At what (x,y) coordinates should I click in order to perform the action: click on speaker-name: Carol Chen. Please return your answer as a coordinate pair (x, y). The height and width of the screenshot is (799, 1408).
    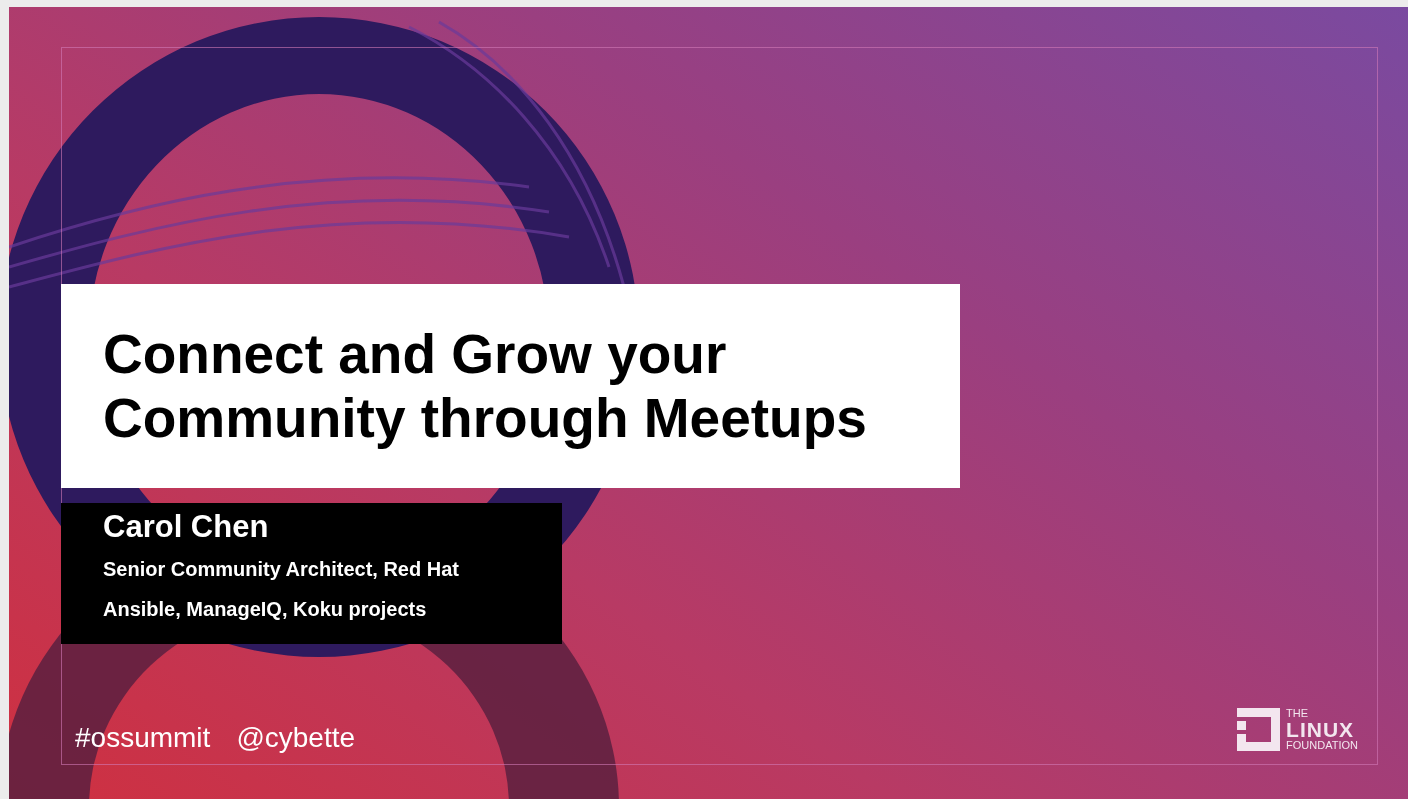
    Looking at the image, I should click on (186, 527).